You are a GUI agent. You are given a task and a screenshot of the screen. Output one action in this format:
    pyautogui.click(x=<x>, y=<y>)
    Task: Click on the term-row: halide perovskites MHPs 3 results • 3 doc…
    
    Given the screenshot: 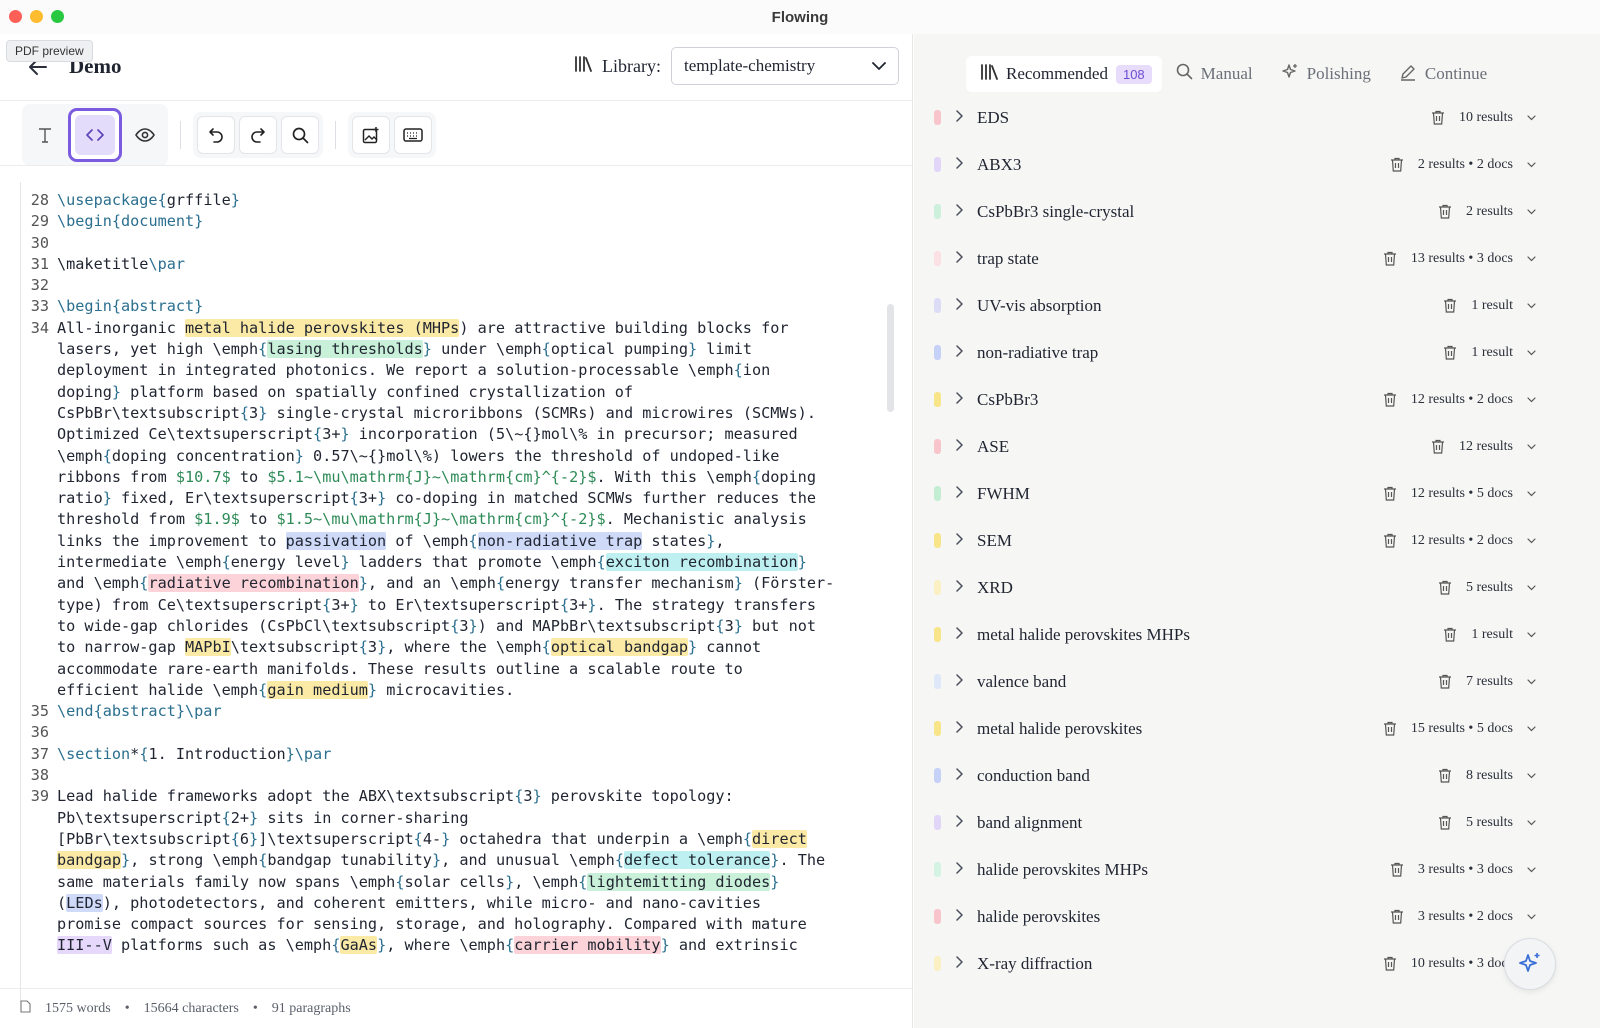 What is the action you would take?
    pyautogui.click(x=1230, y=869)
    